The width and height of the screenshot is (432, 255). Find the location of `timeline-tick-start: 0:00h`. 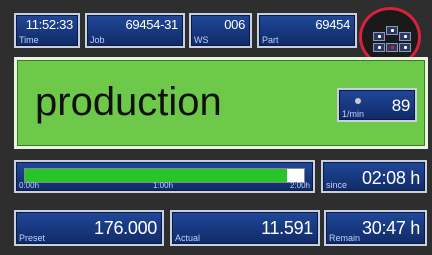

timeline-tick-start: 0:00h is located at coordinates (29, 185).